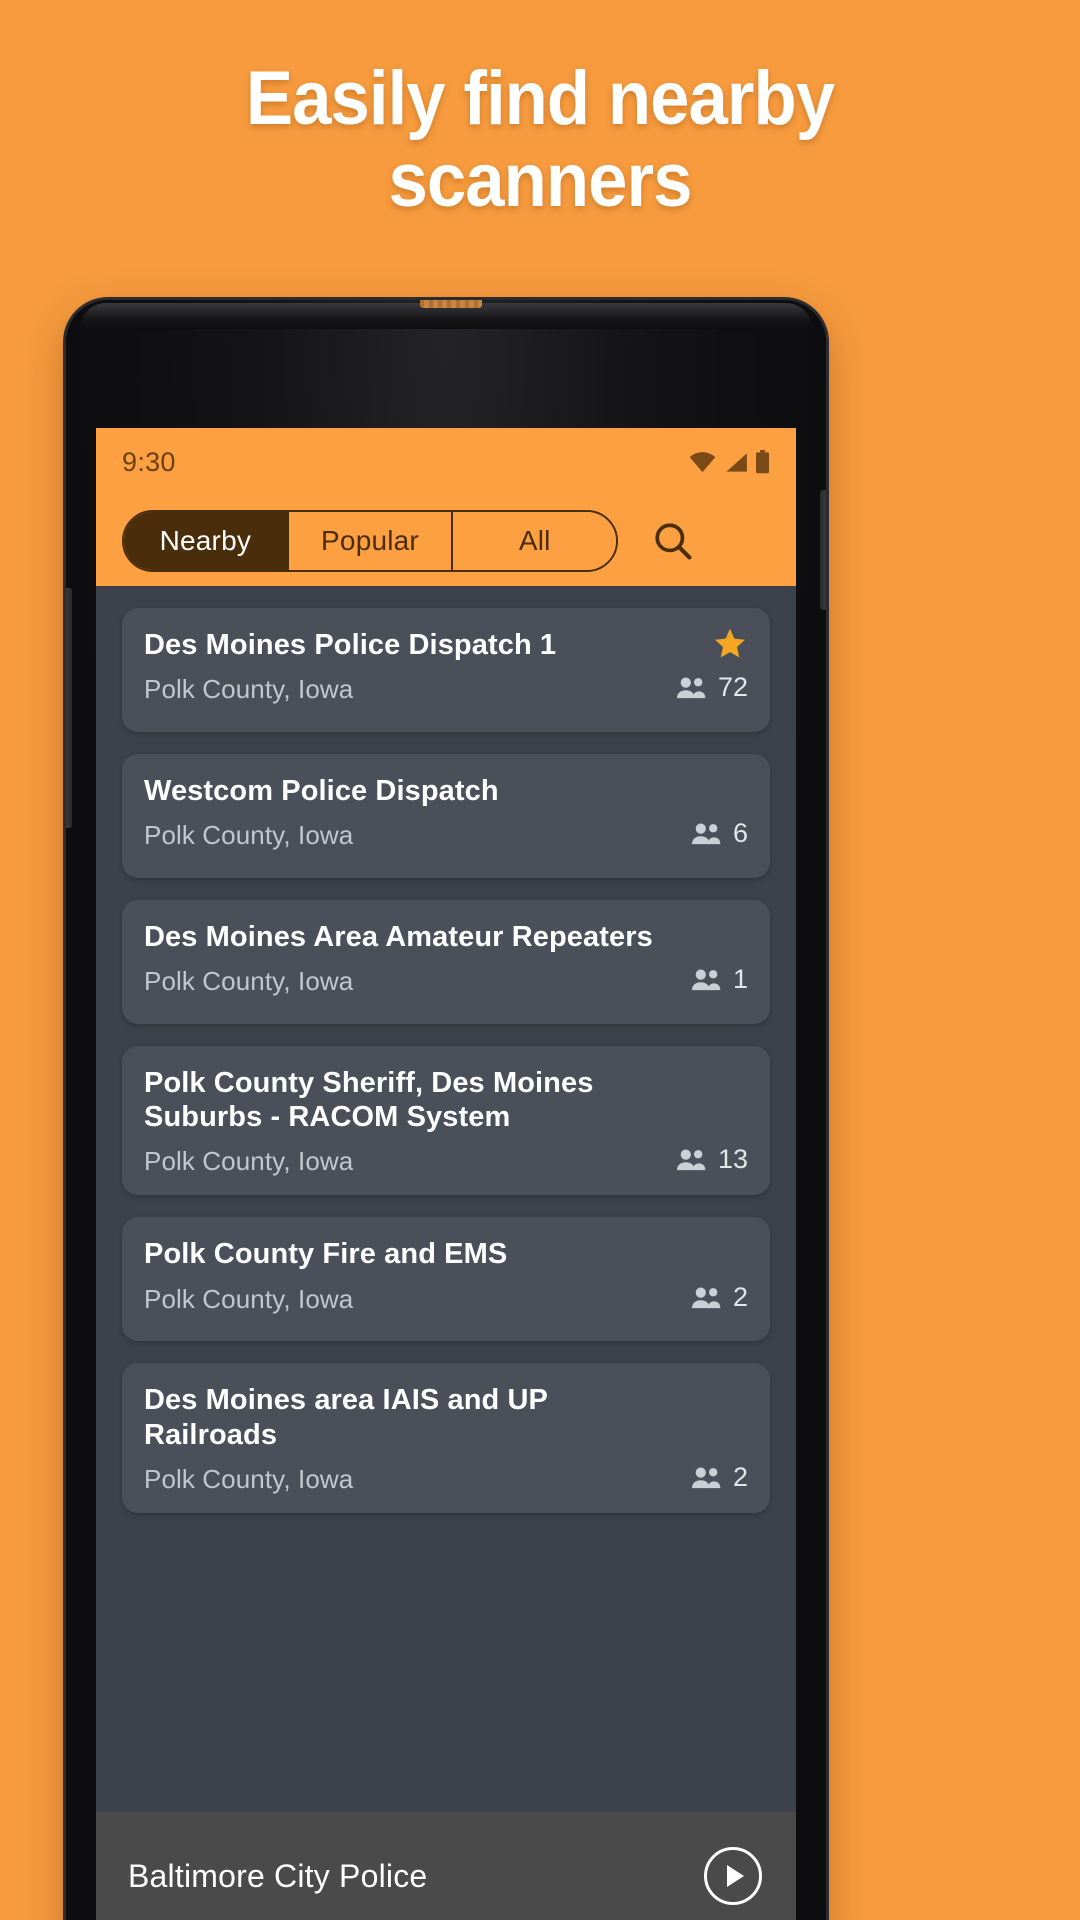 The height and width of the screenshot is (1920, 1080). I want to click on search-button, so click(673, 541).